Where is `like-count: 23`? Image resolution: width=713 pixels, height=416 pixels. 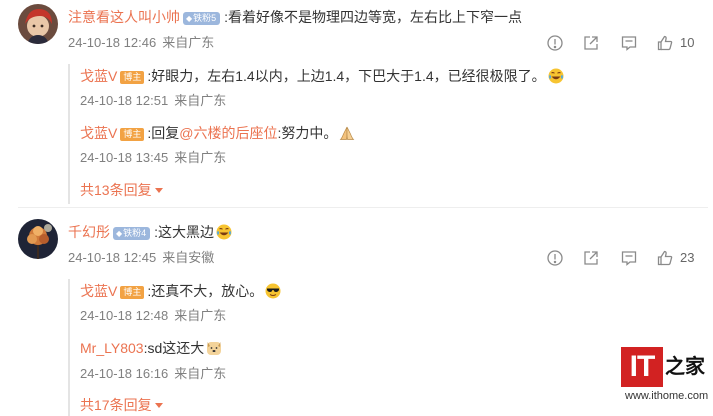
like-count: 23 is located at coordinates (687, 257).